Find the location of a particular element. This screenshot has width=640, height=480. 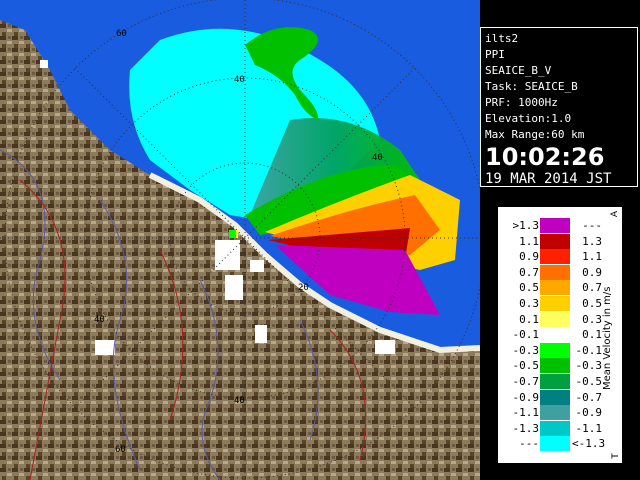

legend-lower-bound: 0.1 is located at coordinates (529, 319).